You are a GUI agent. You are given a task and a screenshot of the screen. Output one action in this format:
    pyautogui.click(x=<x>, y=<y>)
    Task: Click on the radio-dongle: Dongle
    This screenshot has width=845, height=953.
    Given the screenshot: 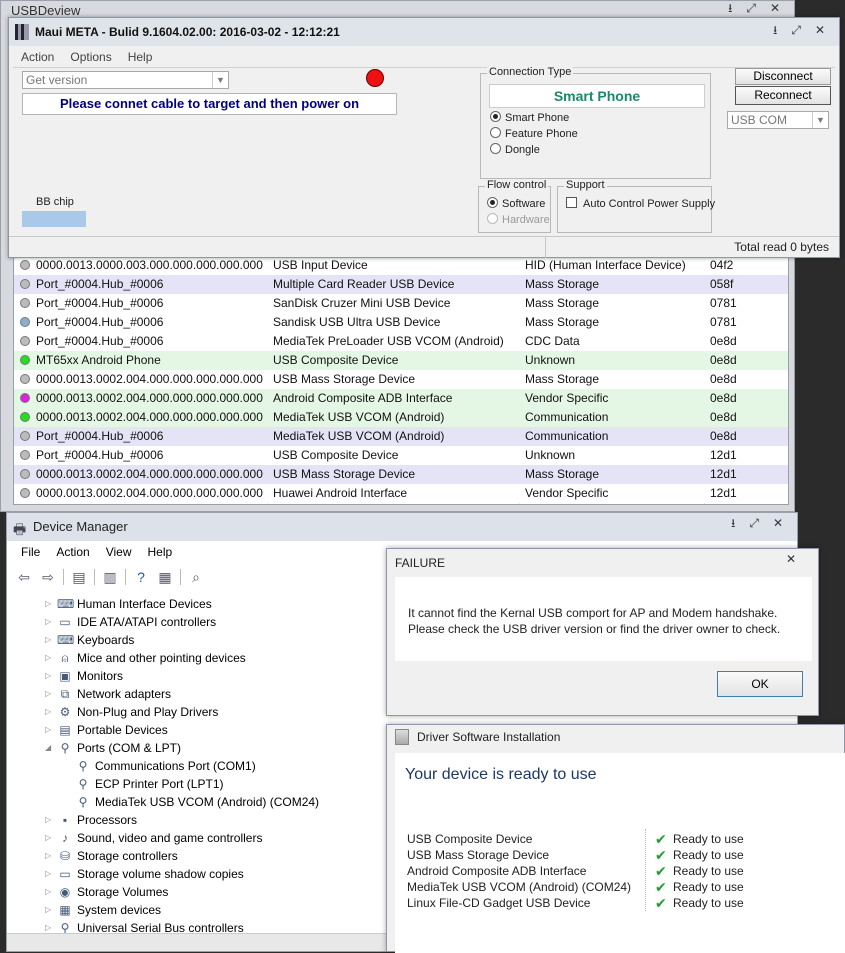 What is the action you would take?
    pyautogui.click(x=515, y=149)
    